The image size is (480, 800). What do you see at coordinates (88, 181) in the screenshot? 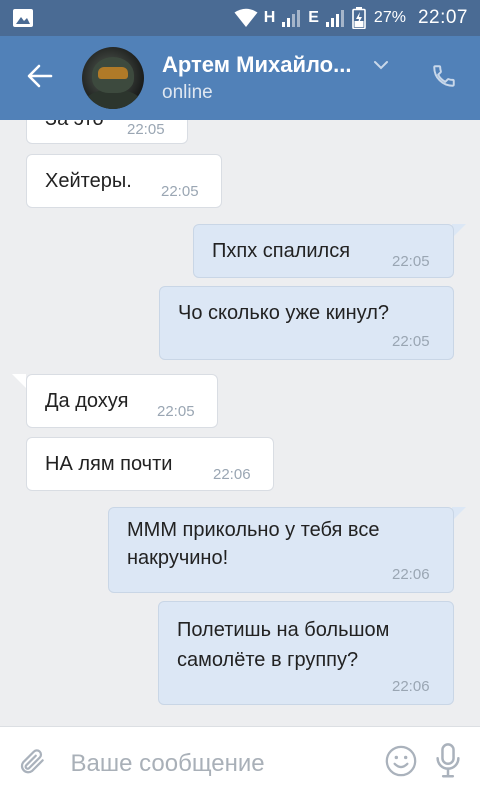
I see `message-text: Хейтеры.` at bounding box center [88, 181].